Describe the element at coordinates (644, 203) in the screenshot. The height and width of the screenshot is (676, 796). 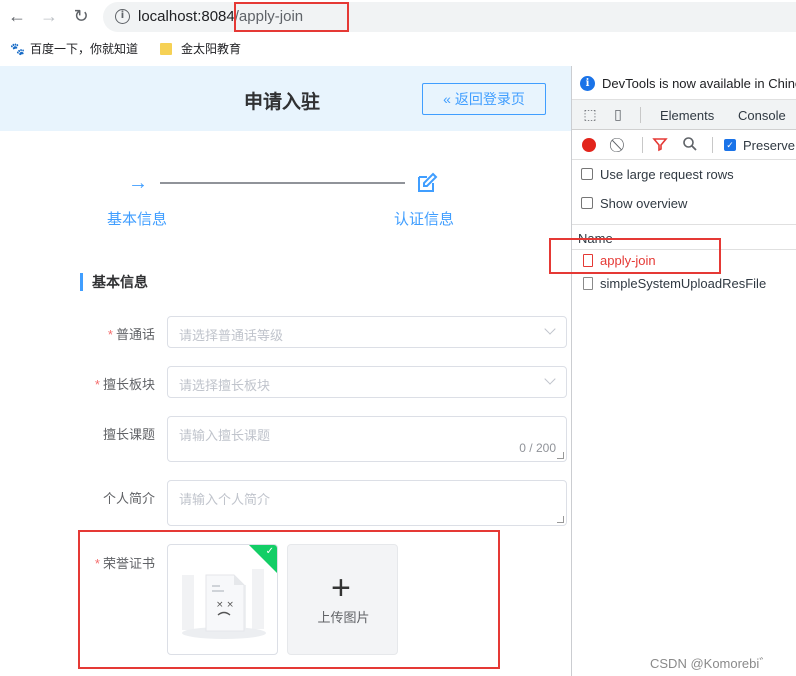
I see `show-overview-label: Show overview` at that location.